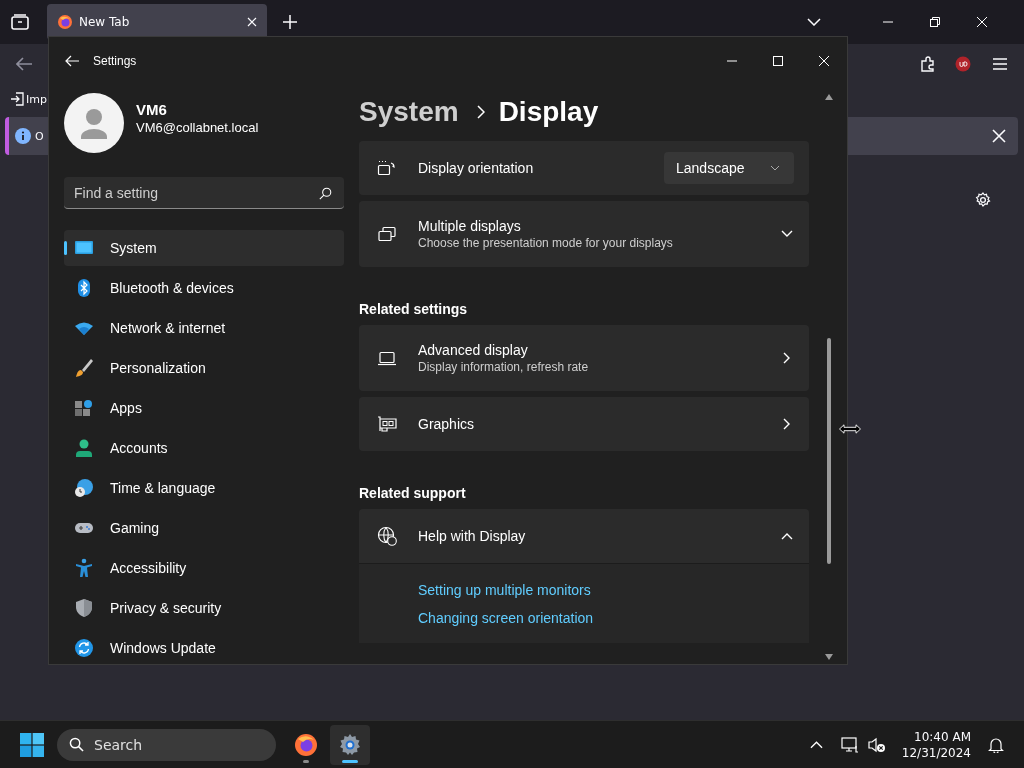 The width and height of the screenshot is (1024, 768). What do you see at coordinates (414, 309) in the screenshot?
I see `section-heading: Related settings` at bounding box center [414, 309].